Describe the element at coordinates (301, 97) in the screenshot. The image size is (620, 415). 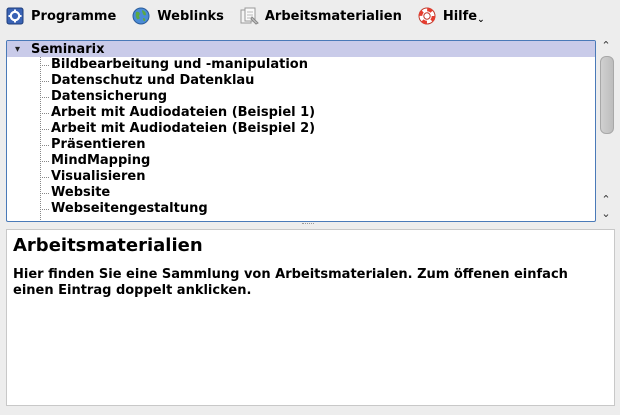
I see `tree-item: Datensicherung` at that location.